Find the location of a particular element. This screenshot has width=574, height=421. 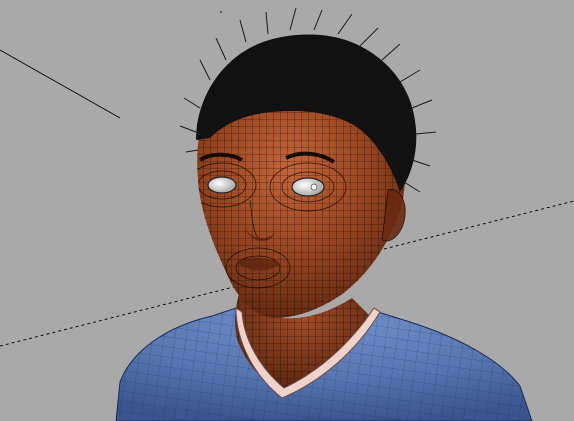

eye-right-highlight is located at coordinates (314, 187).